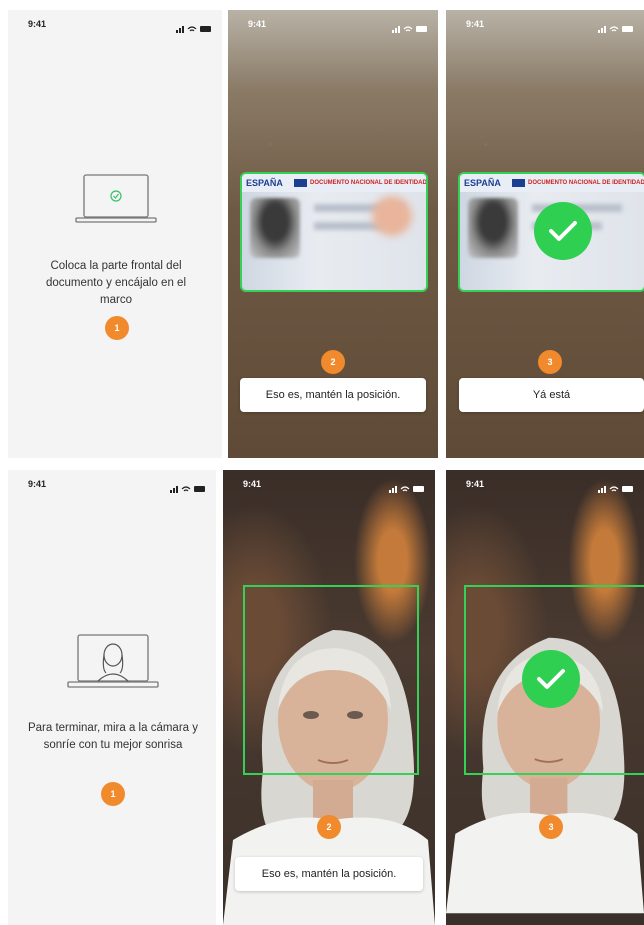 The height and width of the screenshot is (925, 644). Describe the element at coordinates (392, 216) in the screenshot. I see `id-card-seal-blur` at that location.